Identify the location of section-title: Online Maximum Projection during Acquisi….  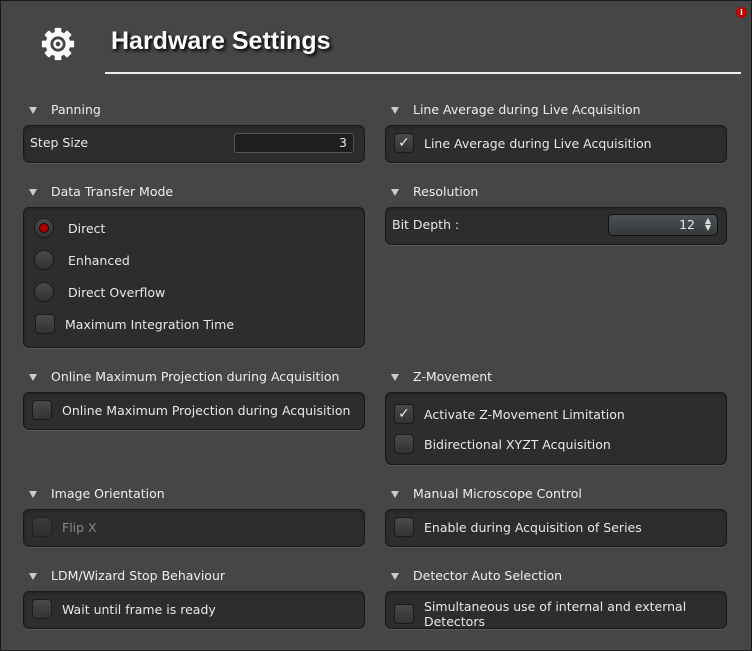
(195, 376).